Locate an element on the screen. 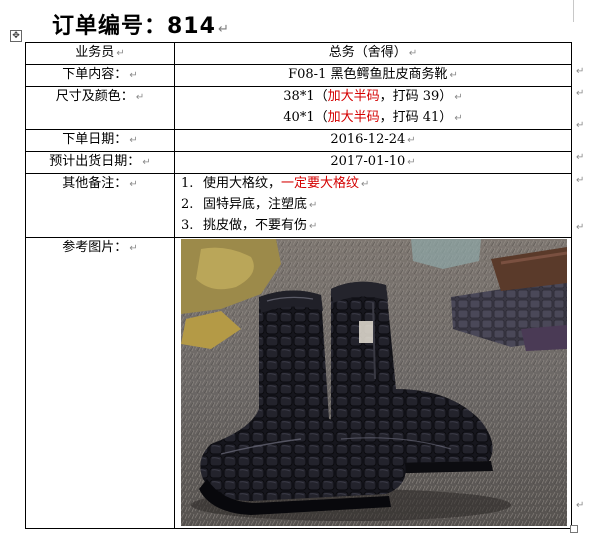 This screenshot has height=548, width=595. note-number: 2. is located at coordinates (187, 204).